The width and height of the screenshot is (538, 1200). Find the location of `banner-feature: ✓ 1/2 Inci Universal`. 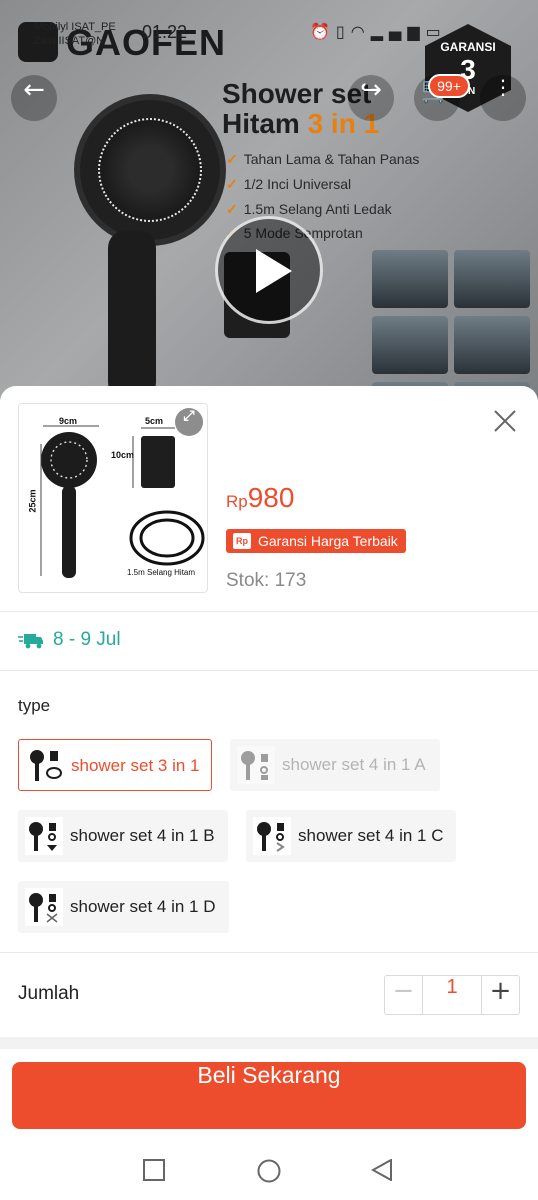

banner-feature: ✓ 1/2 Inci Universal is located at coordinates (289, 184).